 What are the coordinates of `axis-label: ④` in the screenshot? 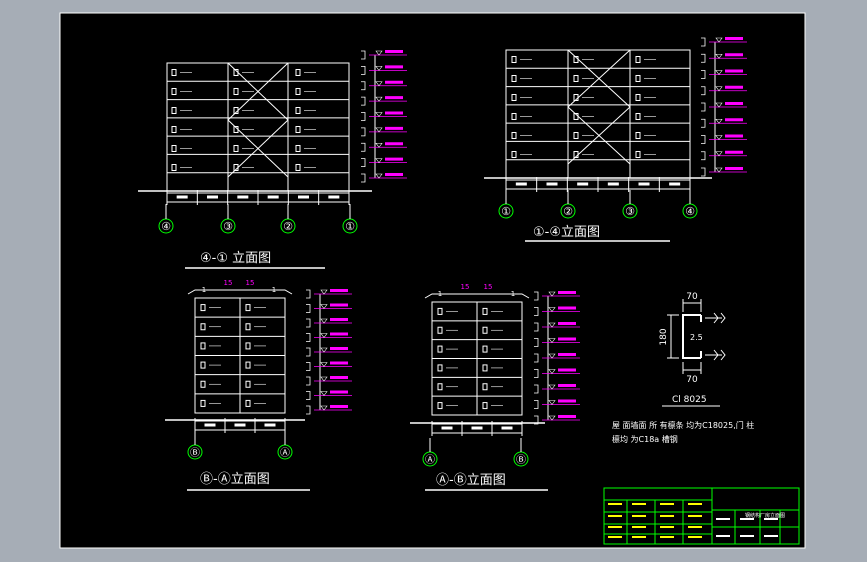 It's located at (166, 226).